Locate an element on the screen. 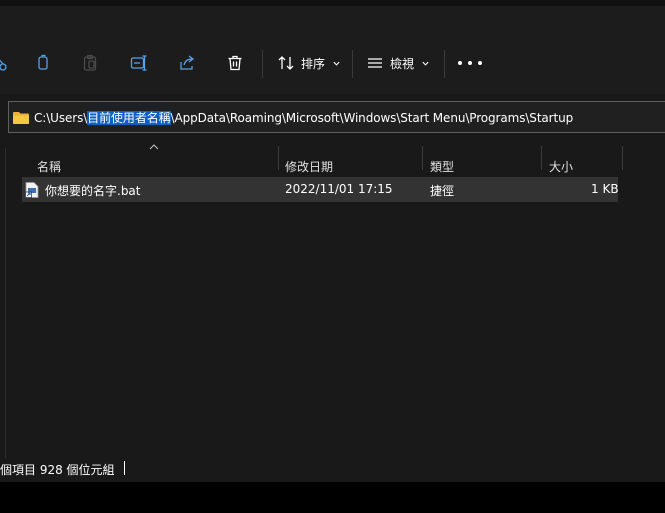 This screenshot has width=665, height=513. rename-icon is located at coordinates (138, 63).